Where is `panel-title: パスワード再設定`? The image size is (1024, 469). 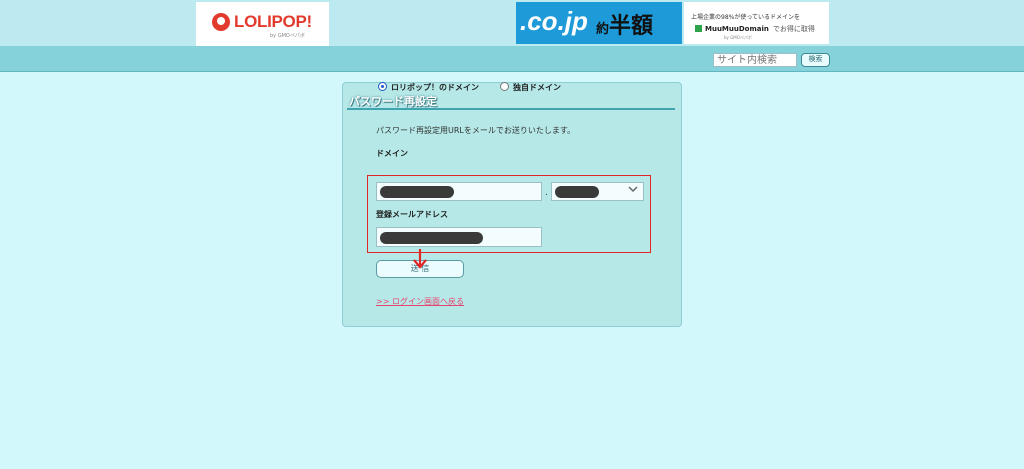 panel-title: パスワード再設定 is located at coordinates (393, 101).